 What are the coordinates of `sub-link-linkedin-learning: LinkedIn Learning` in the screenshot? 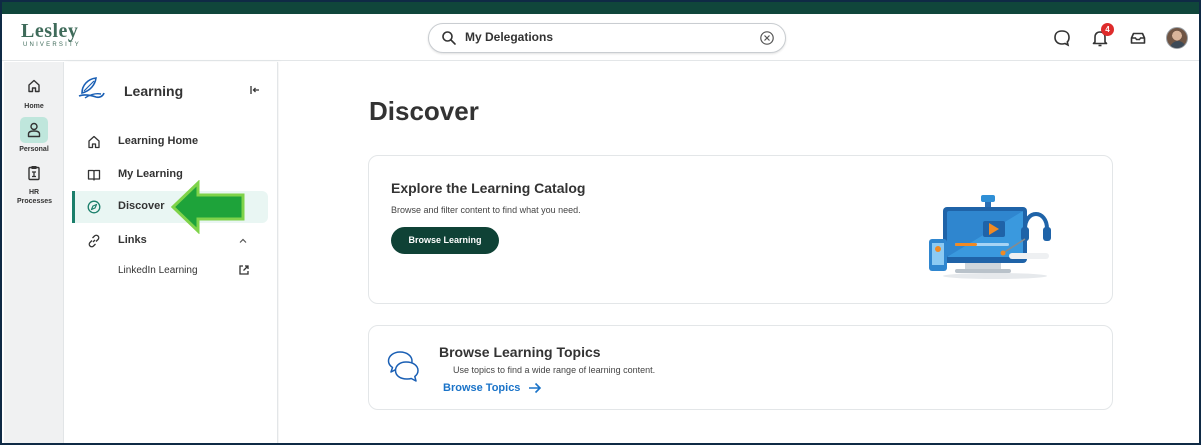 It's located at (193, 272).